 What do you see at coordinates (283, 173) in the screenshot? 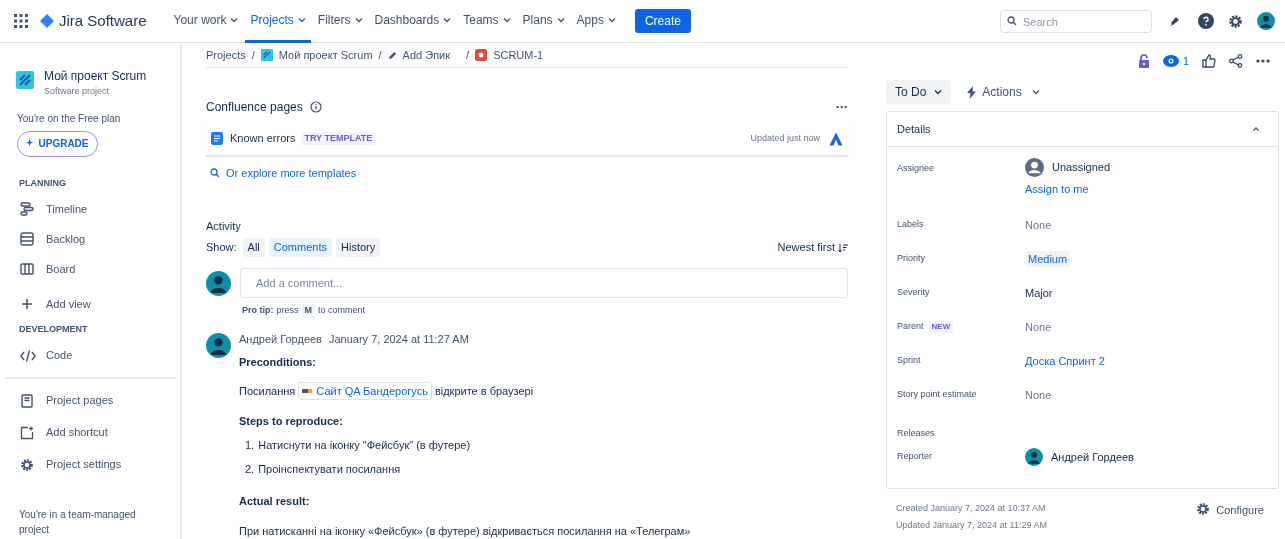
I see `explore-templates-link: Or explore more templates` at bounding box center [283, 173].